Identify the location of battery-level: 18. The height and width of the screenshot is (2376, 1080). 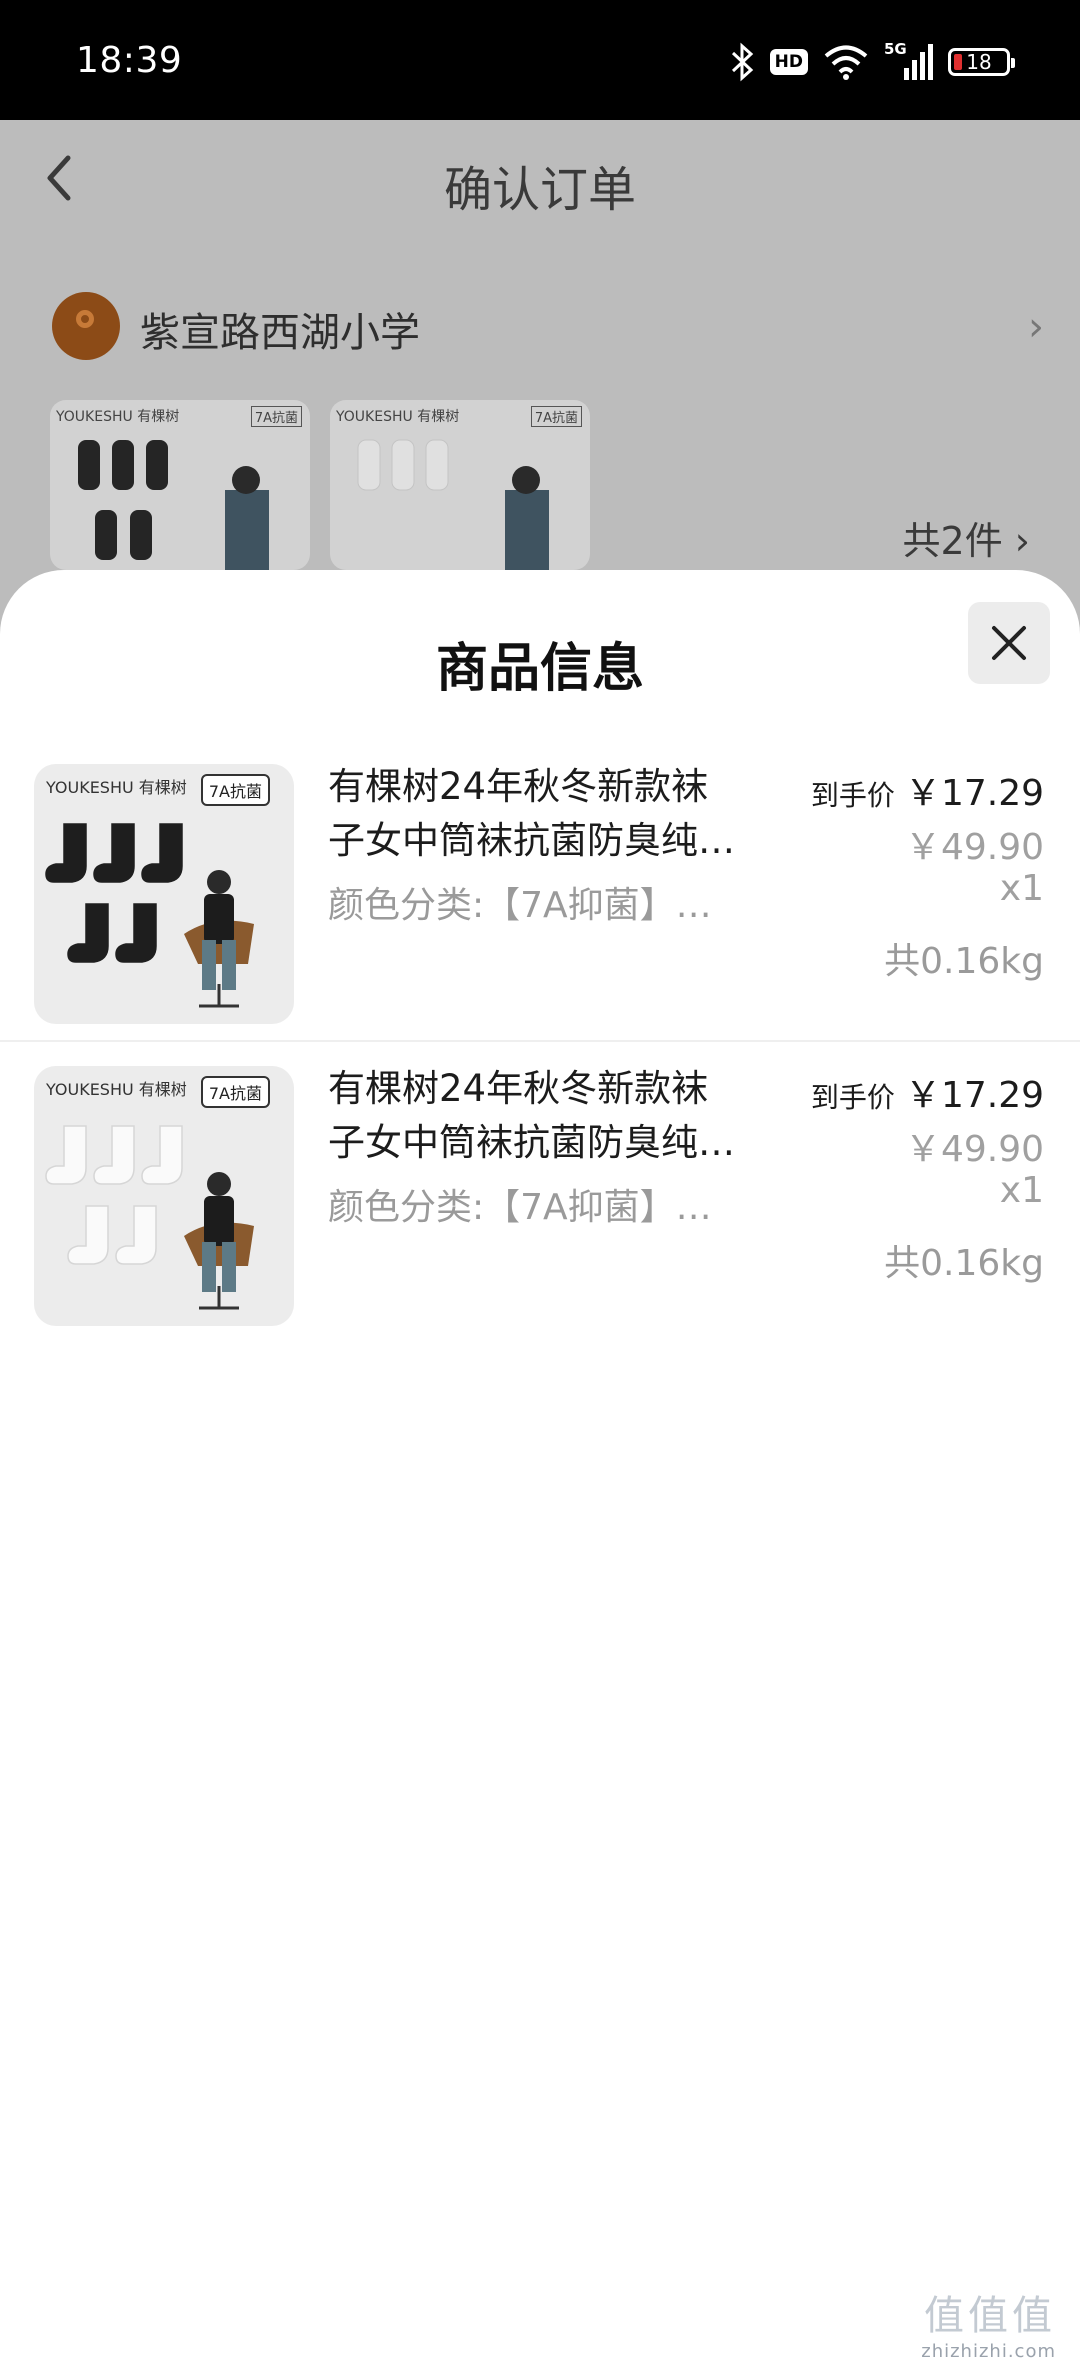
(979, 62).